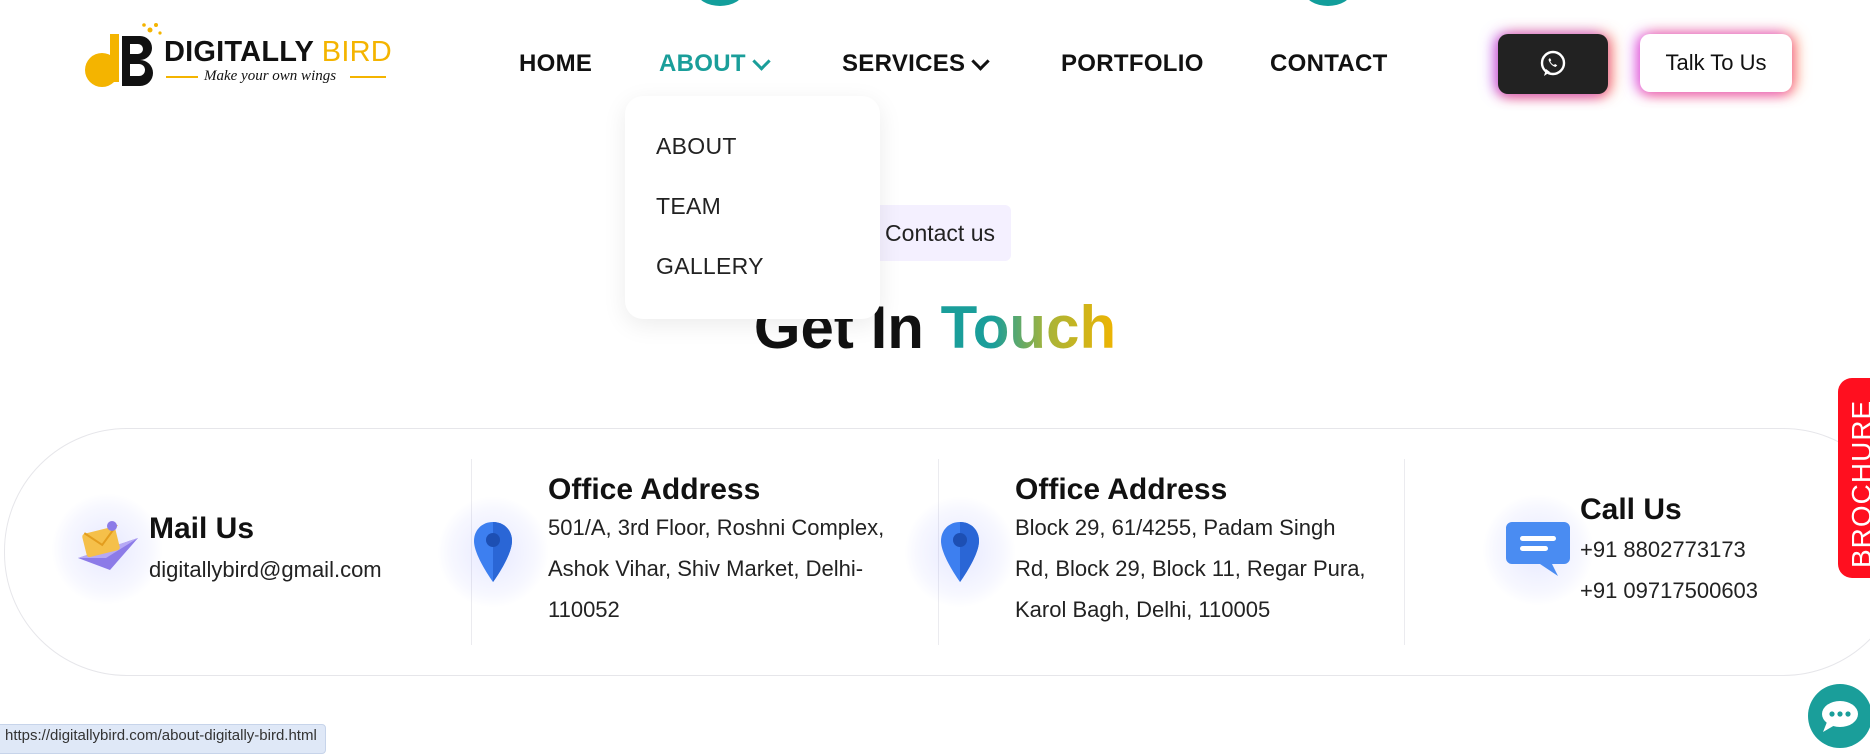 Image resolution: width=1870 pixels, height=754 pixels. I want to click on mail-address-line: digitallybird@gmail.com, so click(265, 569).